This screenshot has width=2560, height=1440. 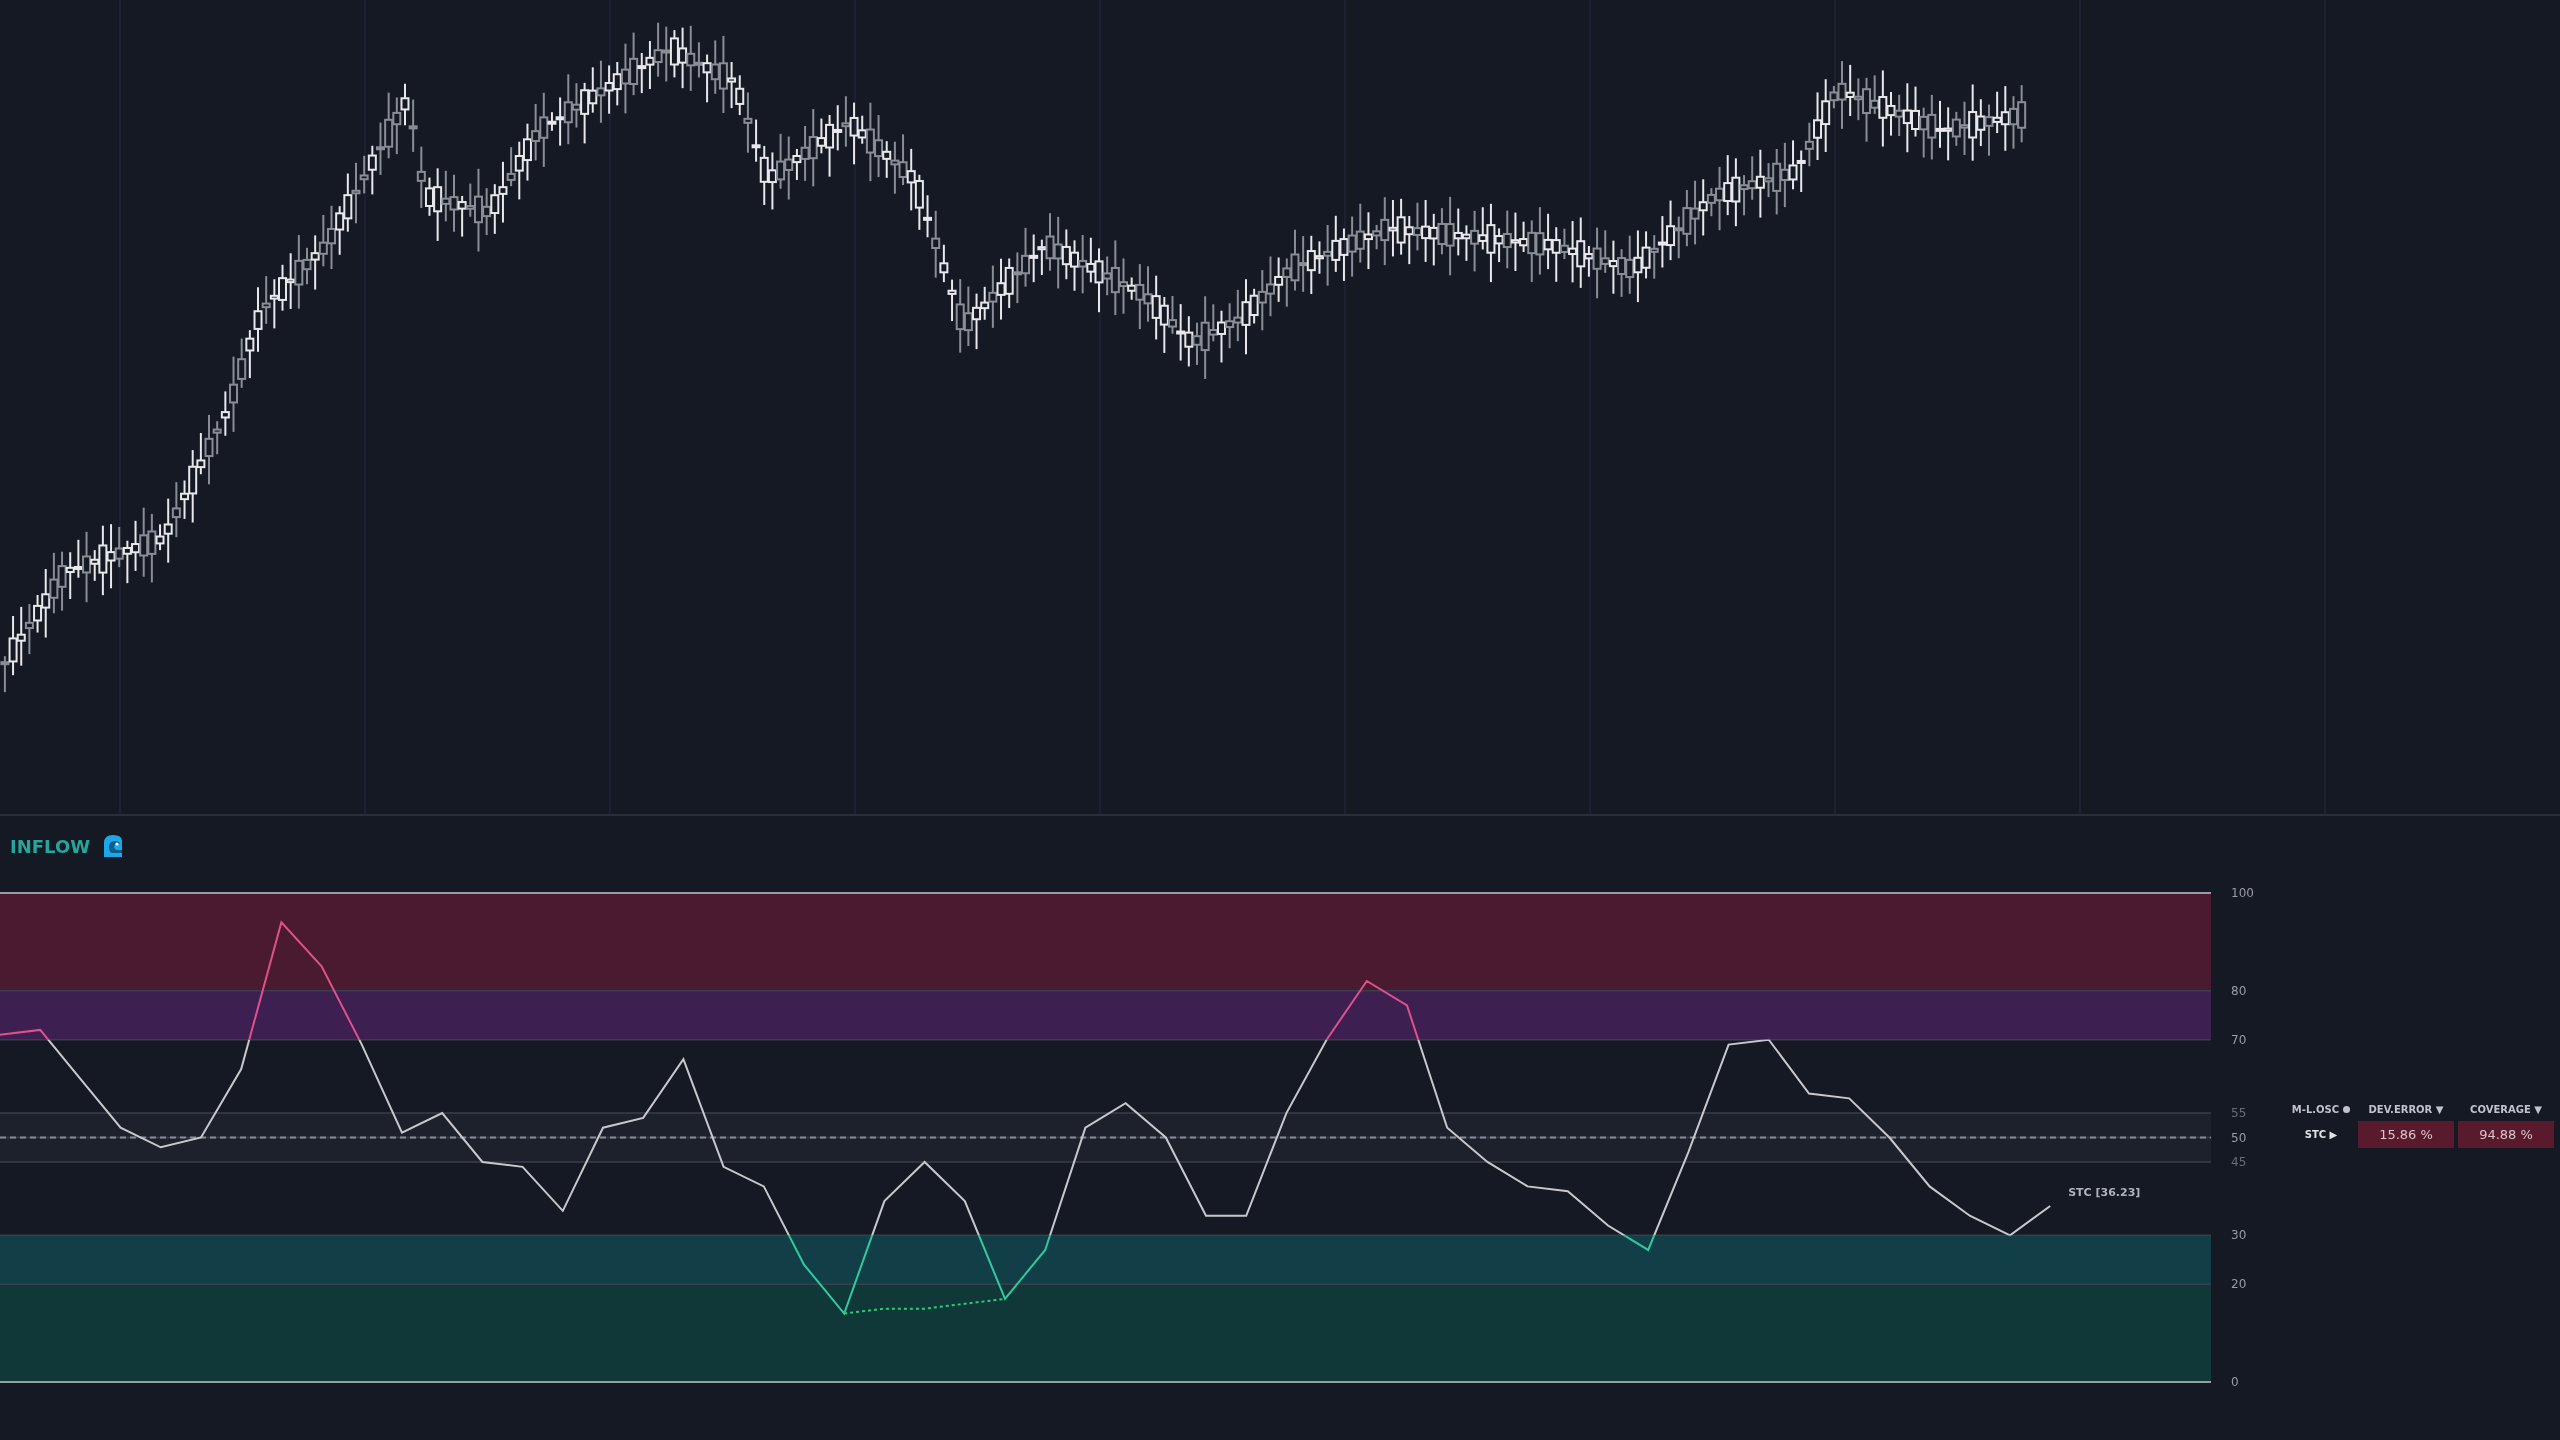 What do you see at coordinates (2321, 1134) in the screenshot?
I see `row-label: STC ▶` at bounding box center [2321, 1134].